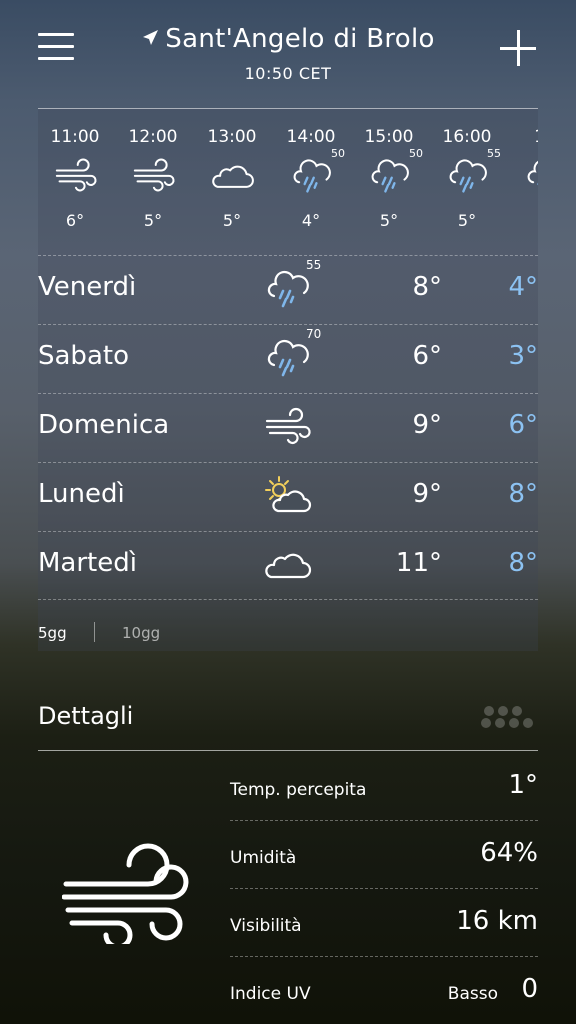  Describe the element at coordinates (153, 137) in the screenshot. I see `hour-time: 12:00` at that location.